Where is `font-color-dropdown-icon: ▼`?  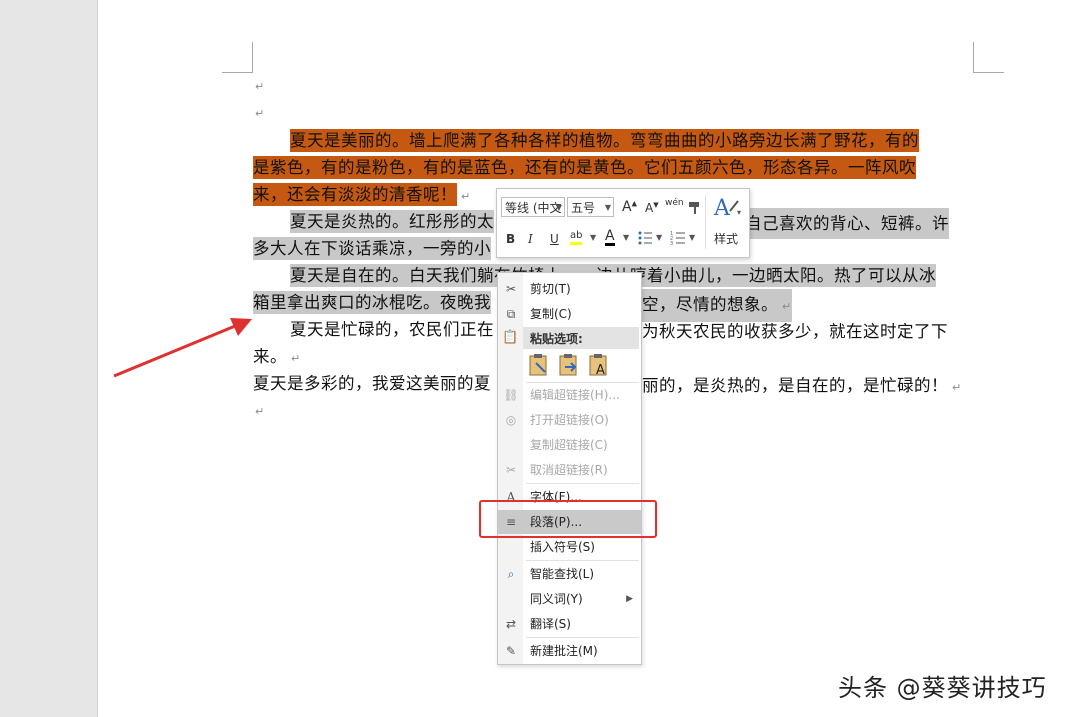 font-color-dropdown-icon: ▼ is located at coordinates (626, 237).